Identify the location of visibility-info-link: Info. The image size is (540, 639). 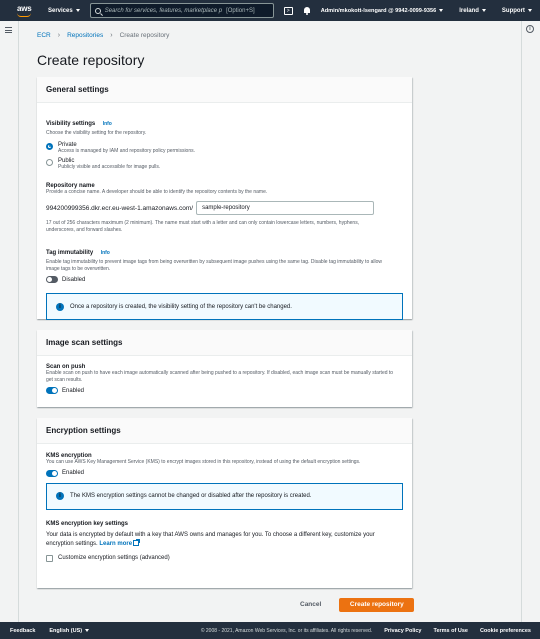
(107, 124).